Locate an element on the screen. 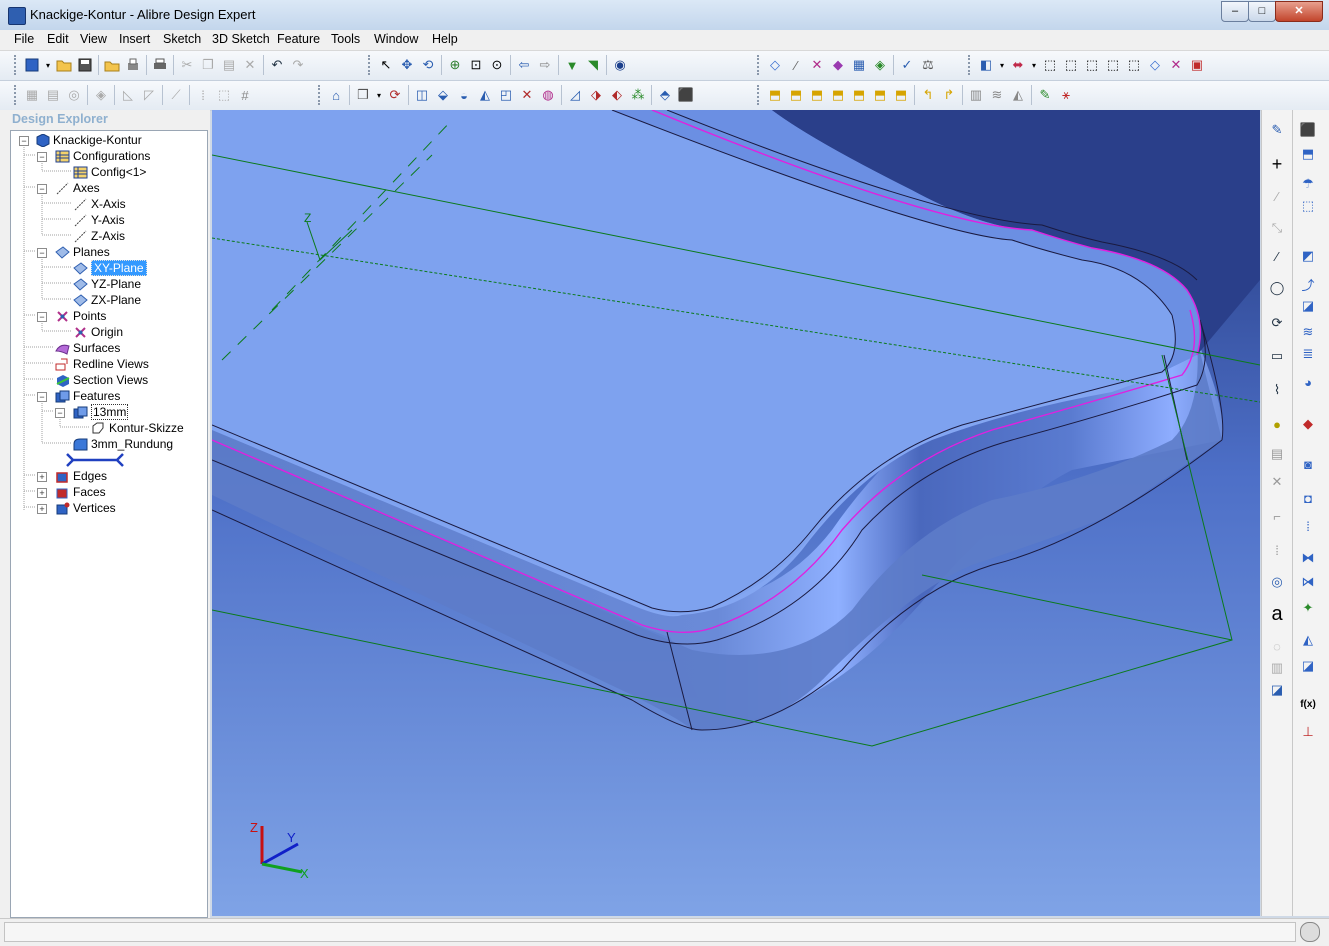  bottom-view-icon: ⬒ is located at coordinates (880, 95).